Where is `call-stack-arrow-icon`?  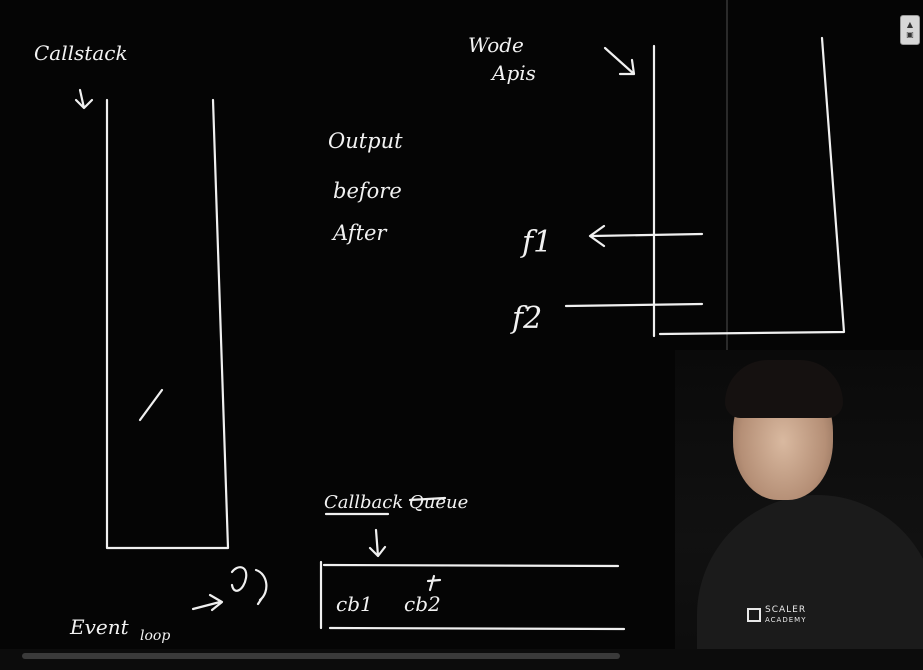
call-stack-arrow-icon is located at coordinates (84, 99).